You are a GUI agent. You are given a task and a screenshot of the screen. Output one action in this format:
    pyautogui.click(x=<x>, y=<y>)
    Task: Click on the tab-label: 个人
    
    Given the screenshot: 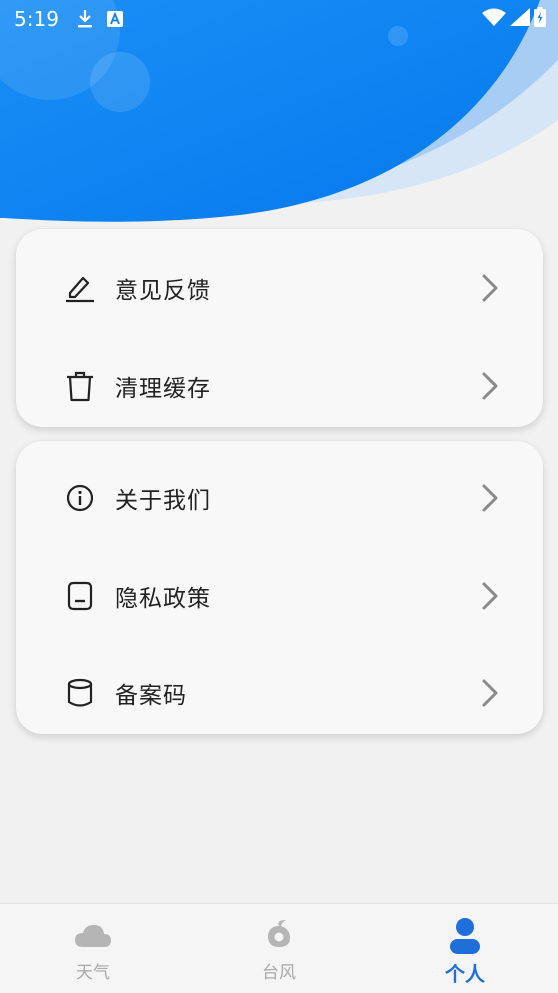 What is the action you would take?
    pyautogui.click(x=465, y=974)
    